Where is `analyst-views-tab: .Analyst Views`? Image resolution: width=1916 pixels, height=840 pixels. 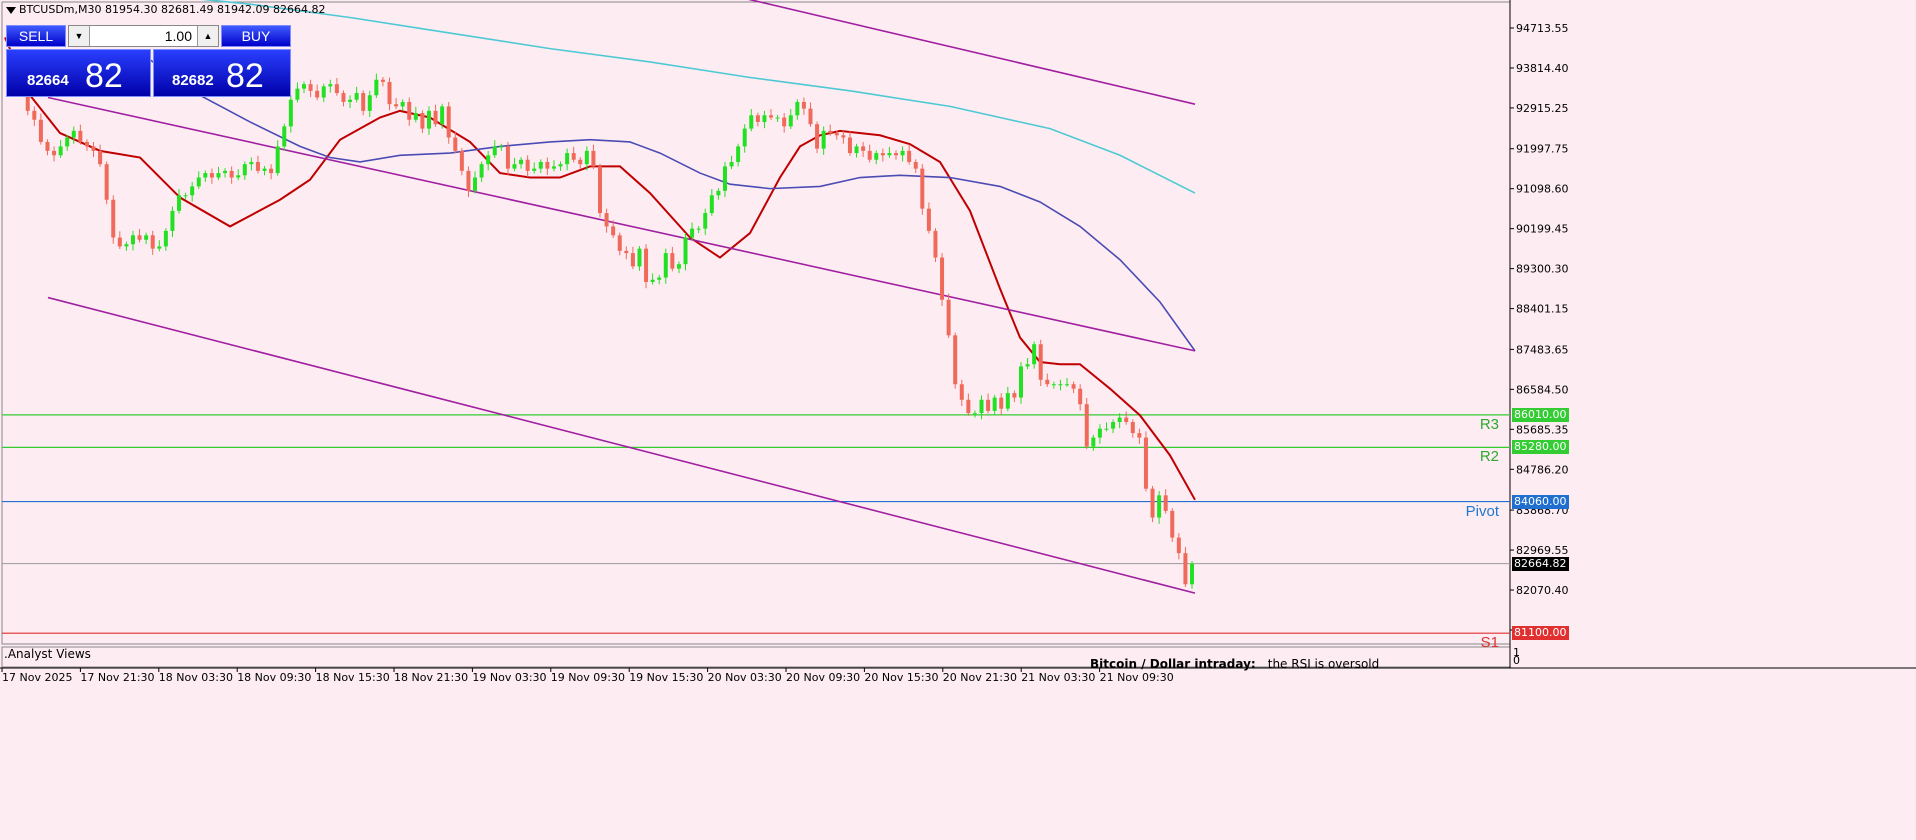
analyst-views-tab: .Analyst Views is located at coordinates (47, 654).